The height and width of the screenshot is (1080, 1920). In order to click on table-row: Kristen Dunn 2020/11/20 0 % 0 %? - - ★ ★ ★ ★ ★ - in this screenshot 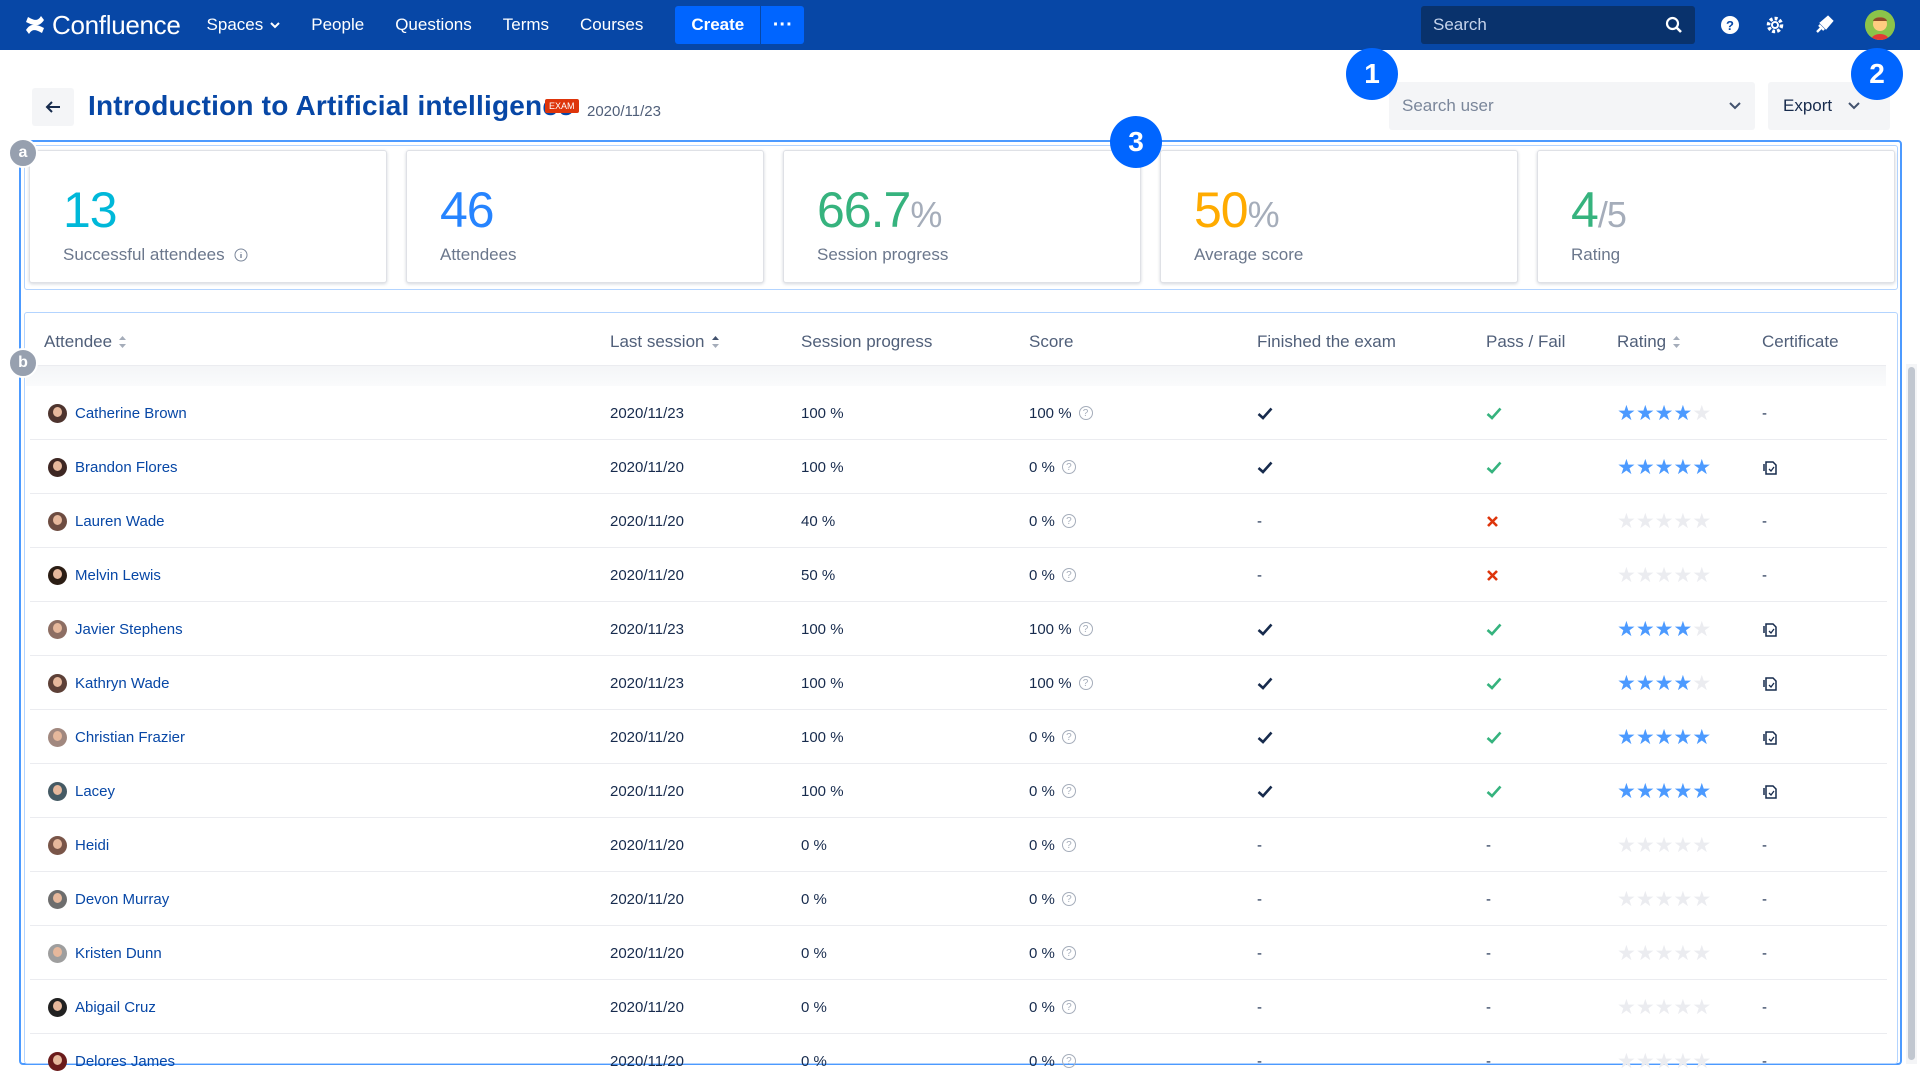, I will do `click(958, 953)`.